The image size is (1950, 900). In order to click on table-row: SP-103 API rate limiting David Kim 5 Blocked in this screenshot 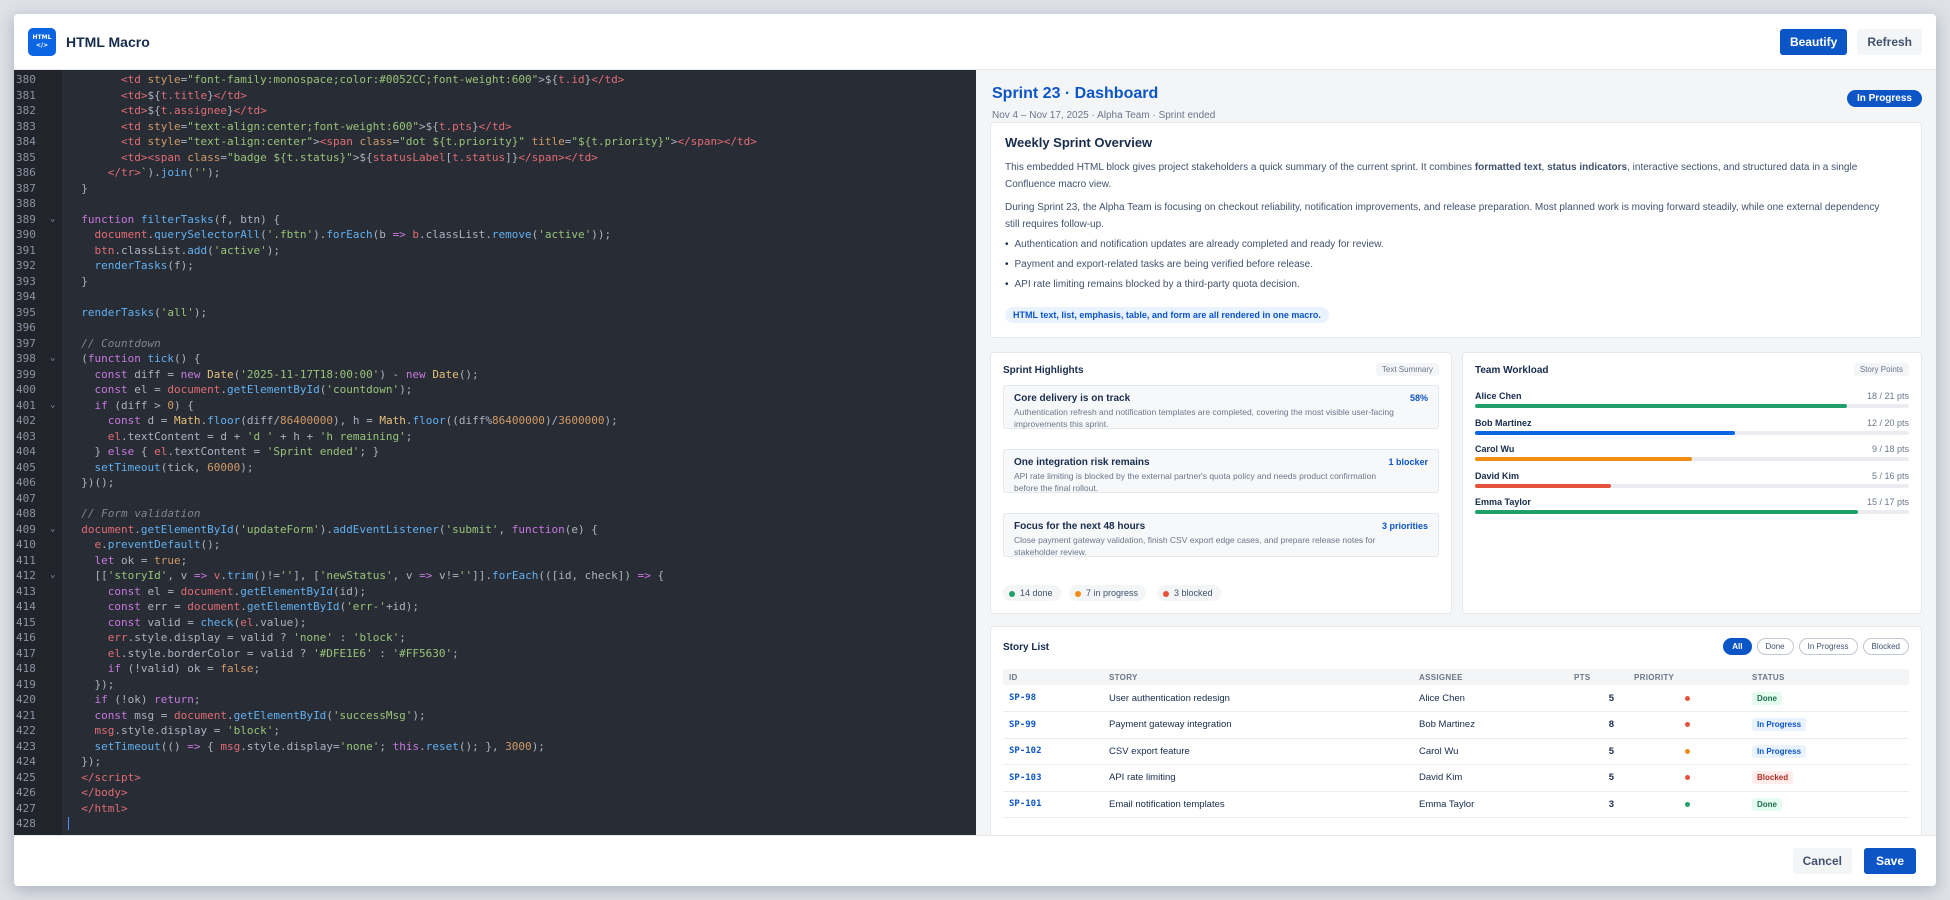, I will do `click(1456, 778)`.